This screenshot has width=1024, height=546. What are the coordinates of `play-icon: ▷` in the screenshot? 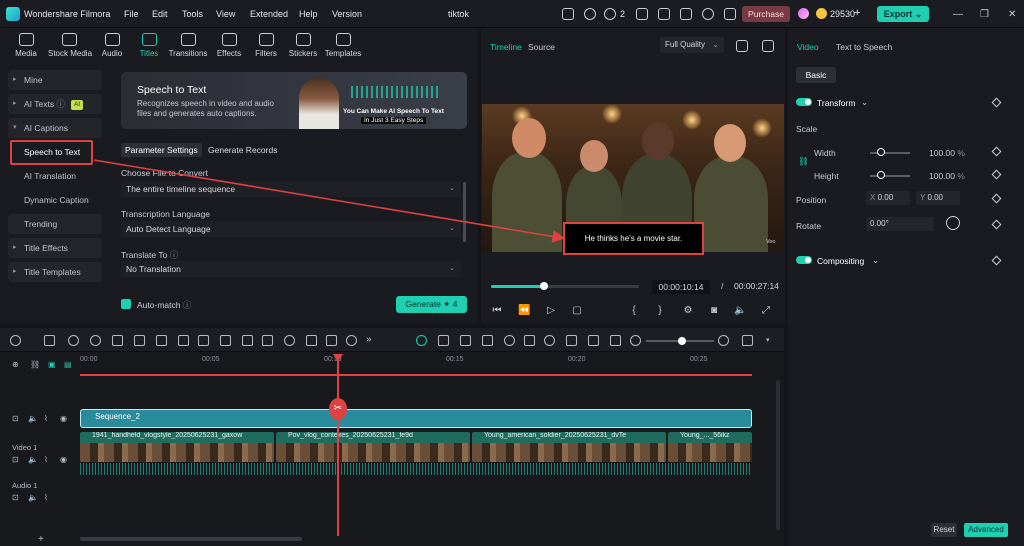 It's located at (551, 311).